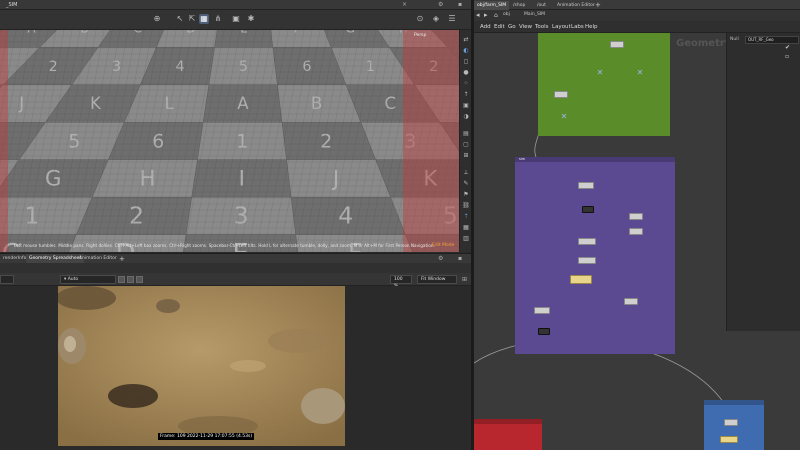 The height and width of the screenshot is (450, 800). I want to click on brush-icon: ✎, so click(466, 184).